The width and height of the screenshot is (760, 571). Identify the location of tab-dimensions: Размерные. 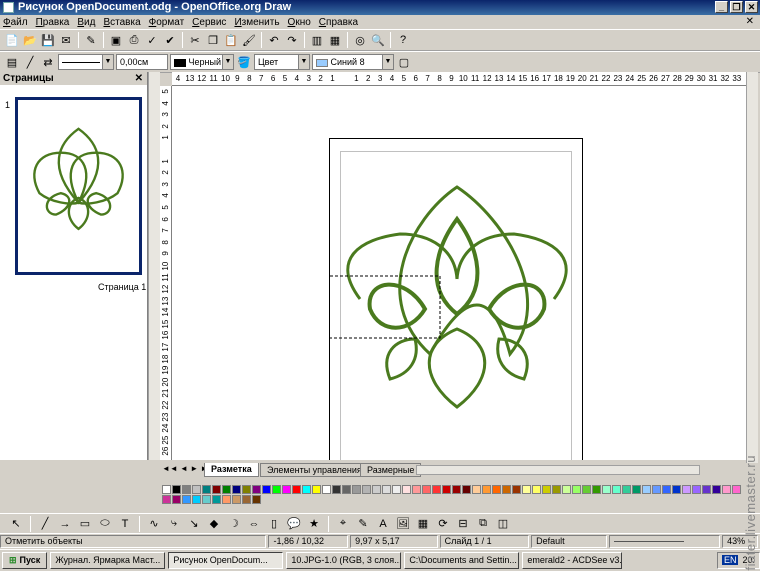
(391, 470).